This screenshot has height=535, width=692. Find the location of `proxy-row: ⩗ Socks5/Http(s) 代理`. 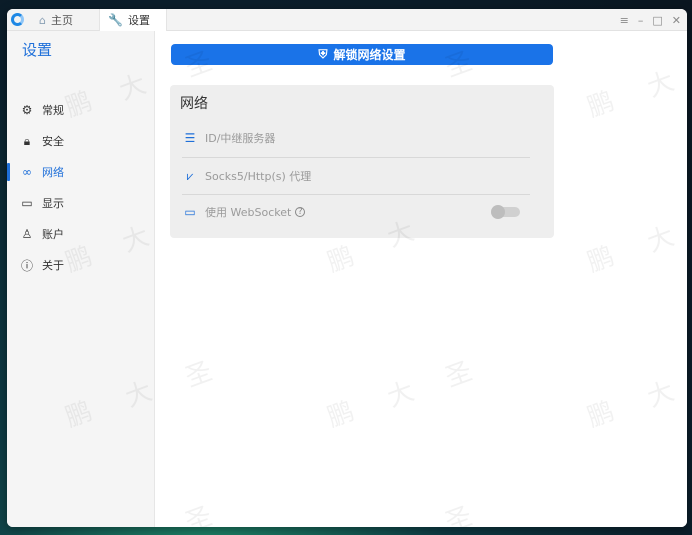

proxy-row: ⩗ Socks5/Http(s) 代理 is located at coordinates (356, 176).